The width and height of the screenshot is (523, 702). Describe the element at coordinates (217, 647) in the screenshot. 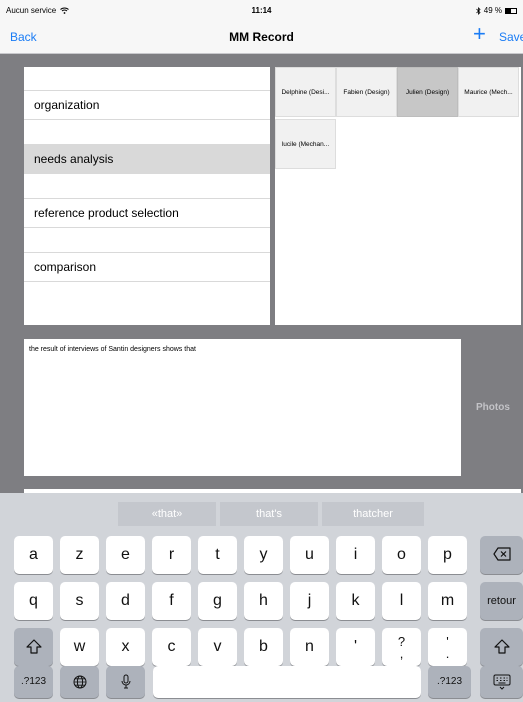

I see `key-v: v` at that location.